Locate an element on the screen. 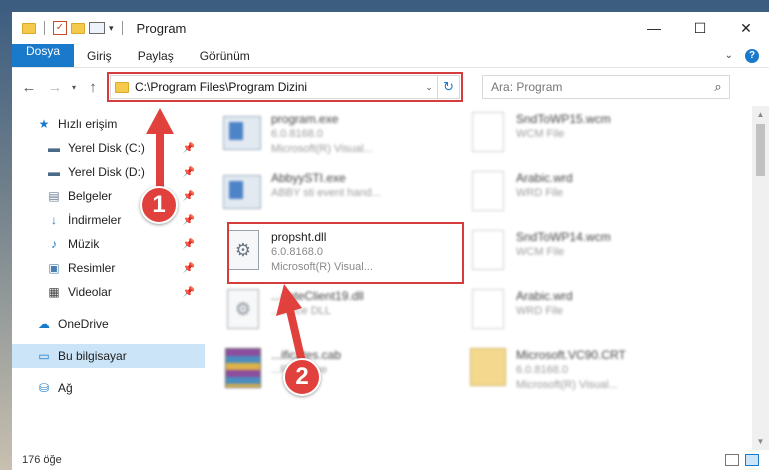  view-options-icon is located at coordinates (97, 28).